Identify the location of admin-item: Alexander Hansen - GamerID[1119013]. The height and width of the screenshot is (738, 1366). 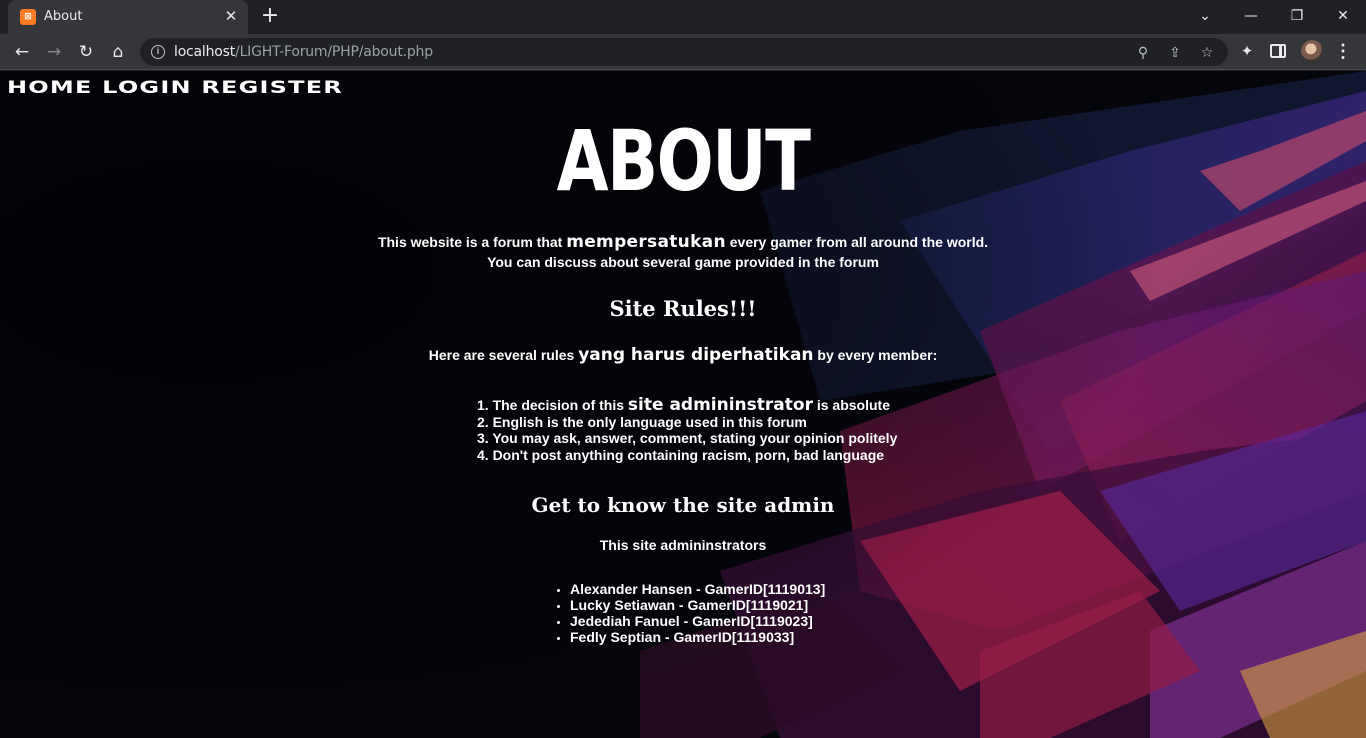
(697, 589).